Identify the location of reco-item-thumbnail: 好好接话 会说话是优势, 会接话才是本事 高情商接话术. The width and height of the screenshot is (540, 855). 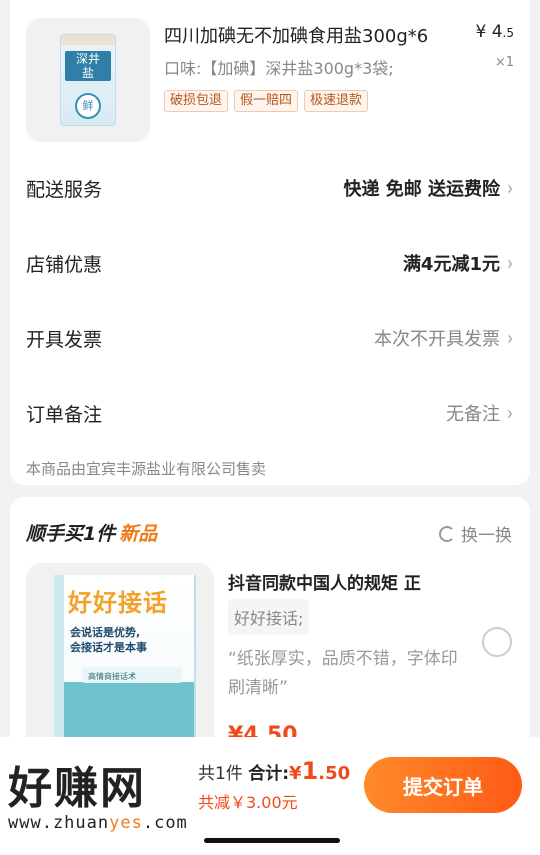
(120, 658).